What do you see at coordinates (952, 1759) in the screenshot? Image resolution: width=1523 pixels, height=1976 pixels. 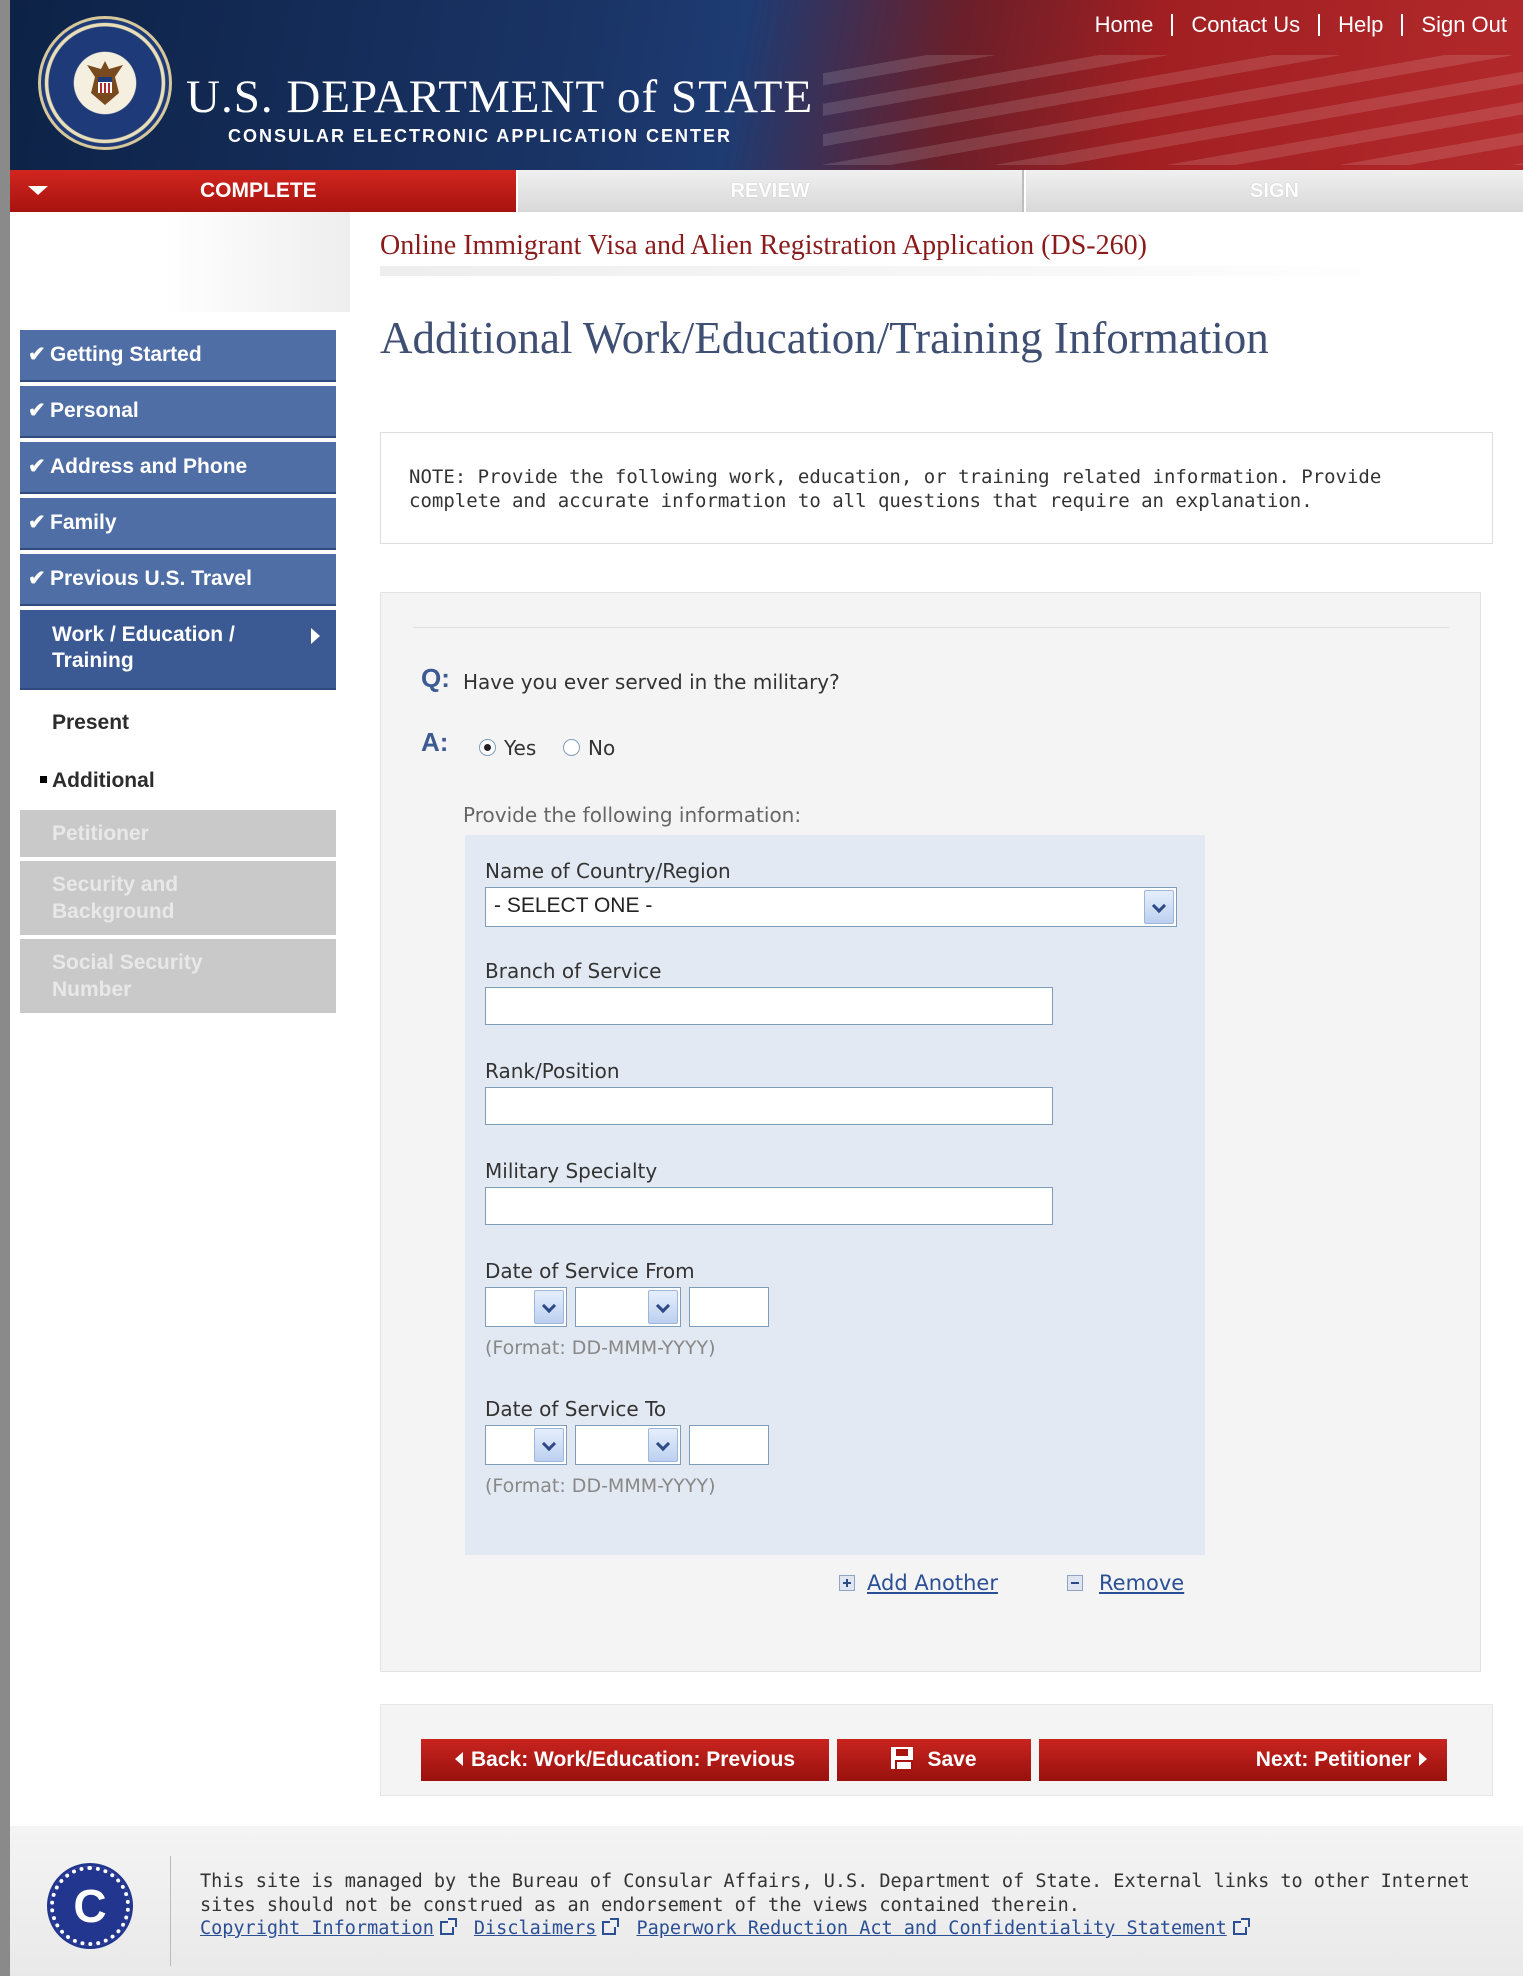 I see `save-button-label: Save` at bounding box center [952, 1759].